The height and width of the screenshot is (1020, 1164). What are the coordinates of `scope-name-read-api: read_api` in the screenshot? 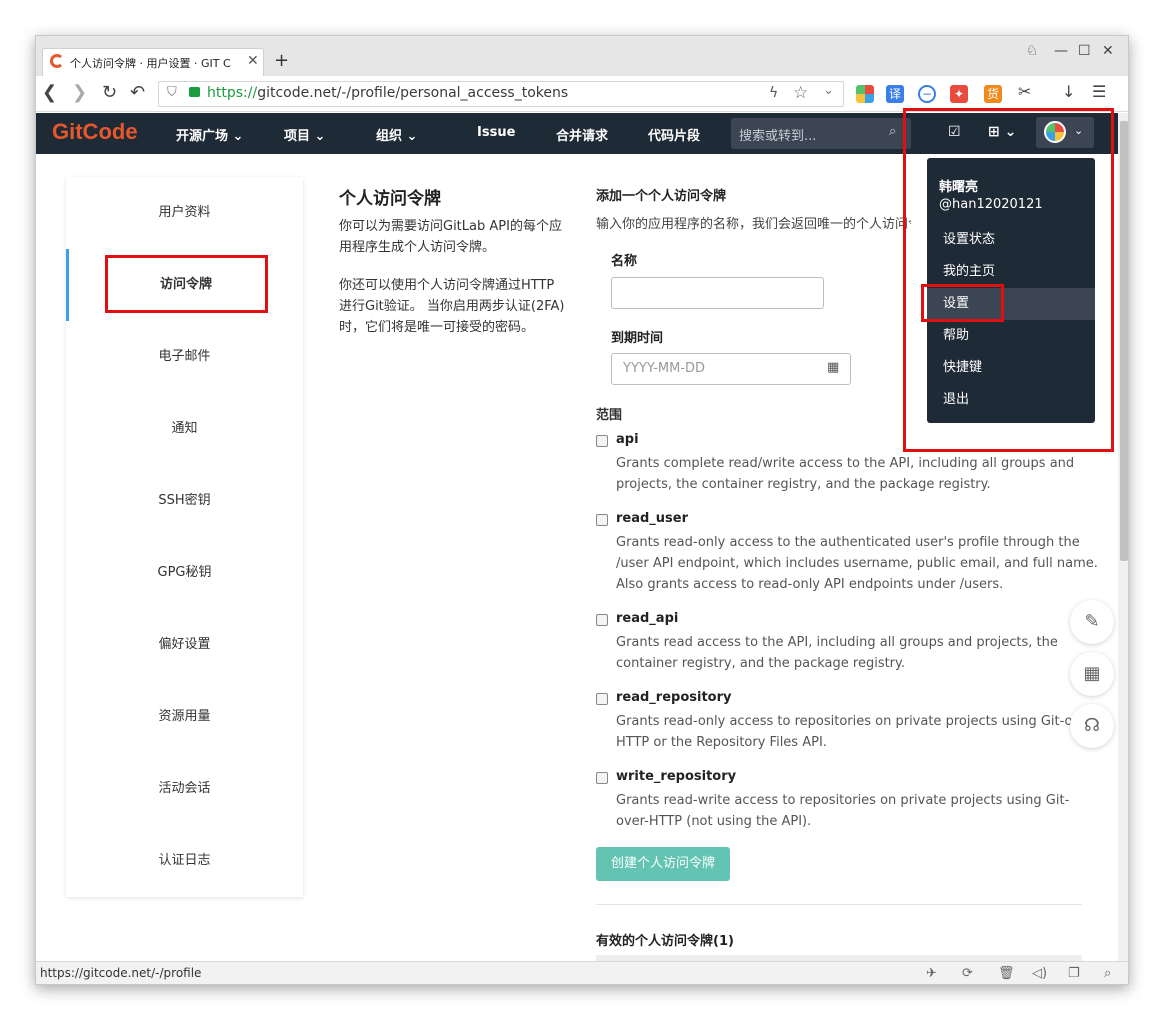 It's located at (647, 618).